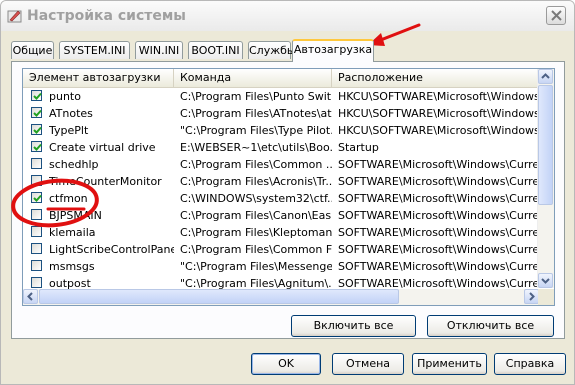 The image size is (575, 385). Describe the element at coordinates (286, 364) in the screenshot. I see `ok-button: OK` at that location.